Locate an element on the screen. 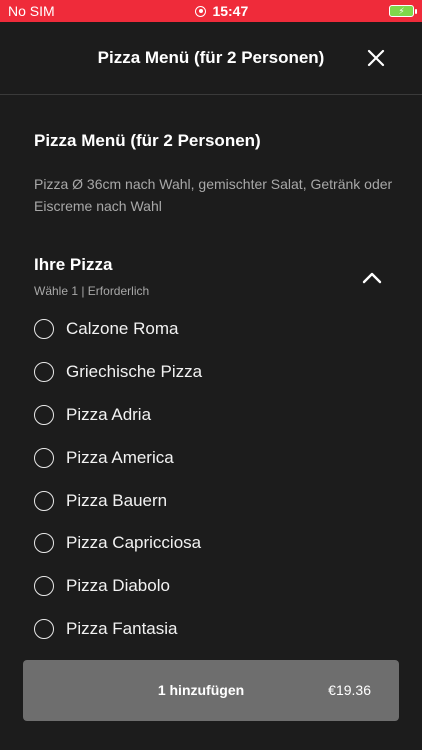 The image size is (422, 750). option-label: Pizza Adria is located at coordinates (109, 414).